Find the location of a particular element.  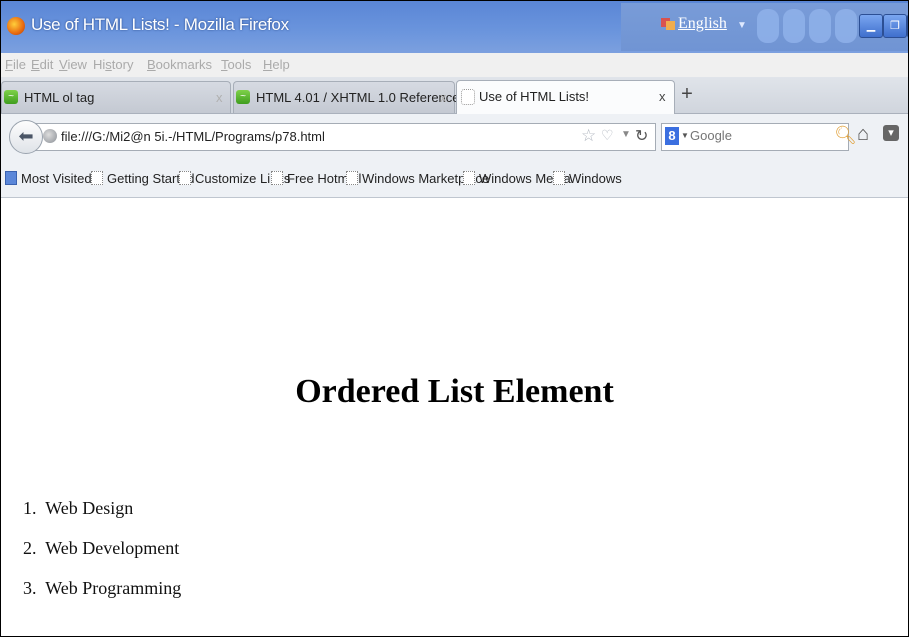

tab-label: Use of HTML Lists! is located at coordinates (534, 96).